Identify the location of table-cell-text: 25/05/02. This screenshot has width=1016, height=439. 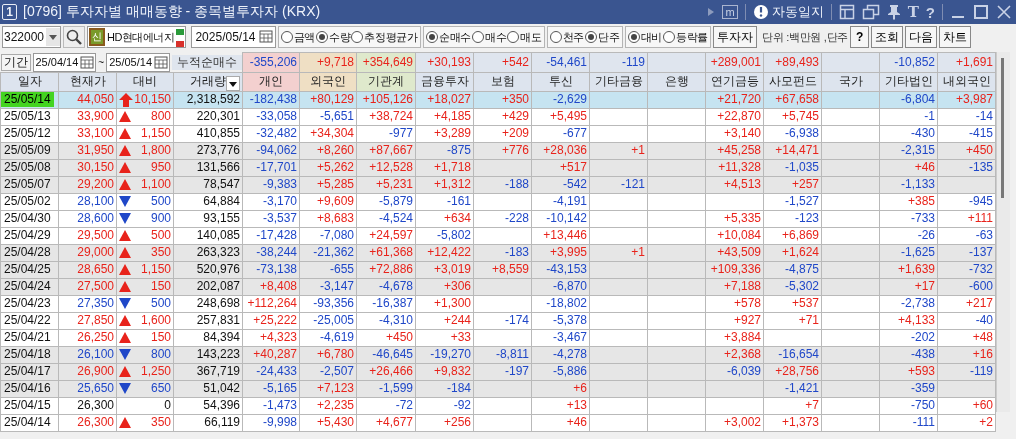
(27, 201).